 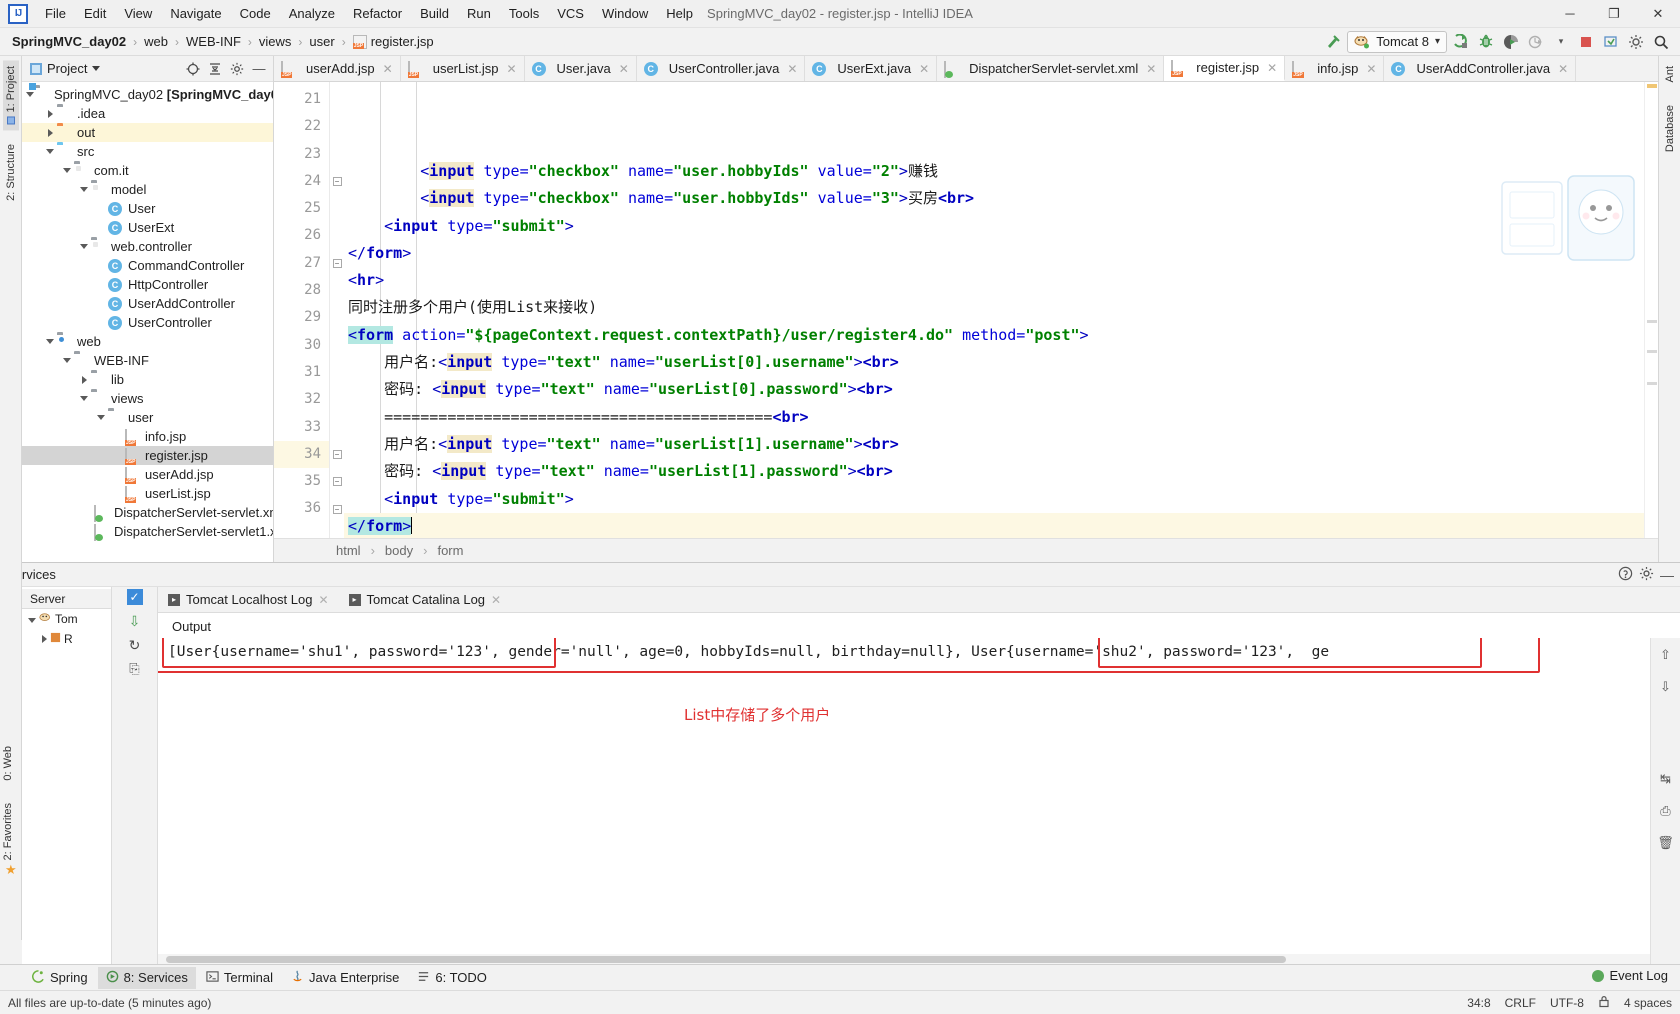 What do you see at coordinates (237, 69) in the screenshot?
I see `gear-icon` at bounding box center [237, 69].